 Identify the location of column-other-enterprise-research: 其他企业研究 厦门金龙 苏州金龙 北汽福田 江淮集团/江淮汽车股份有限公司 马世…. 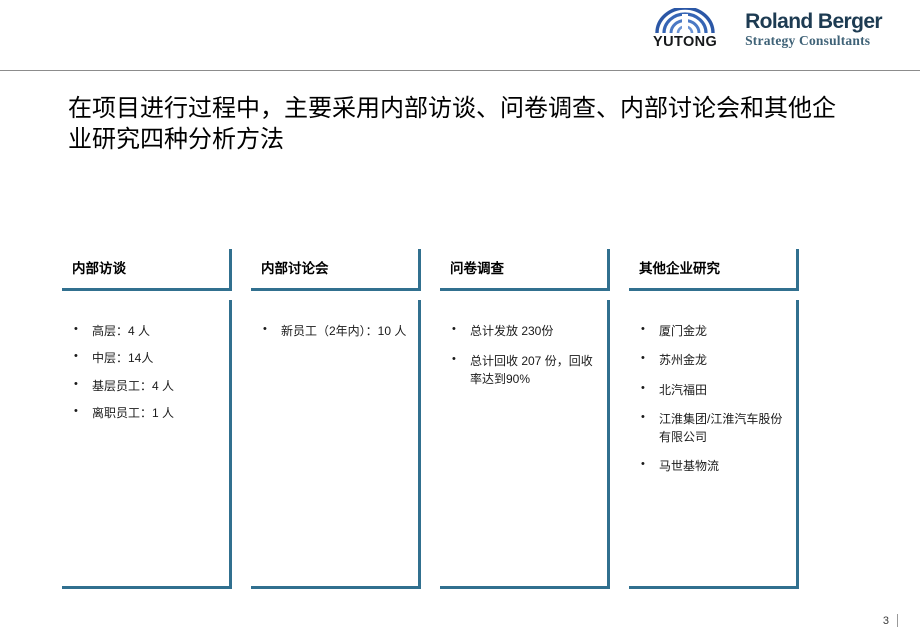
(714, 419).